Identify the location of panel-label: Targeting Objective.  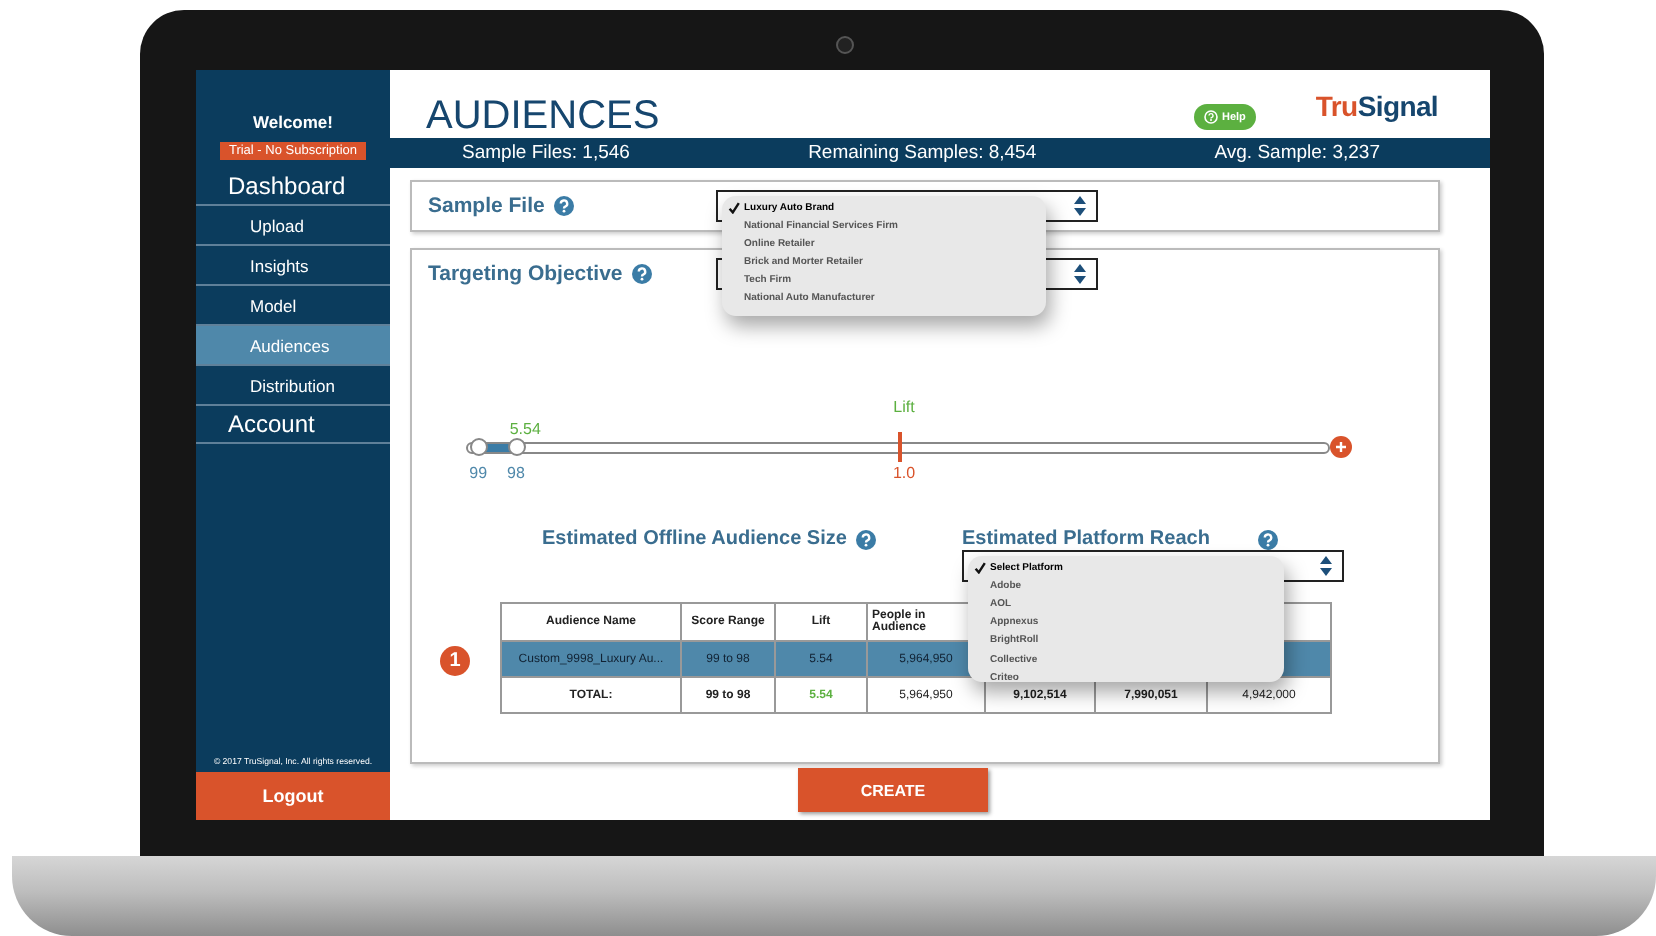
(525, 274).